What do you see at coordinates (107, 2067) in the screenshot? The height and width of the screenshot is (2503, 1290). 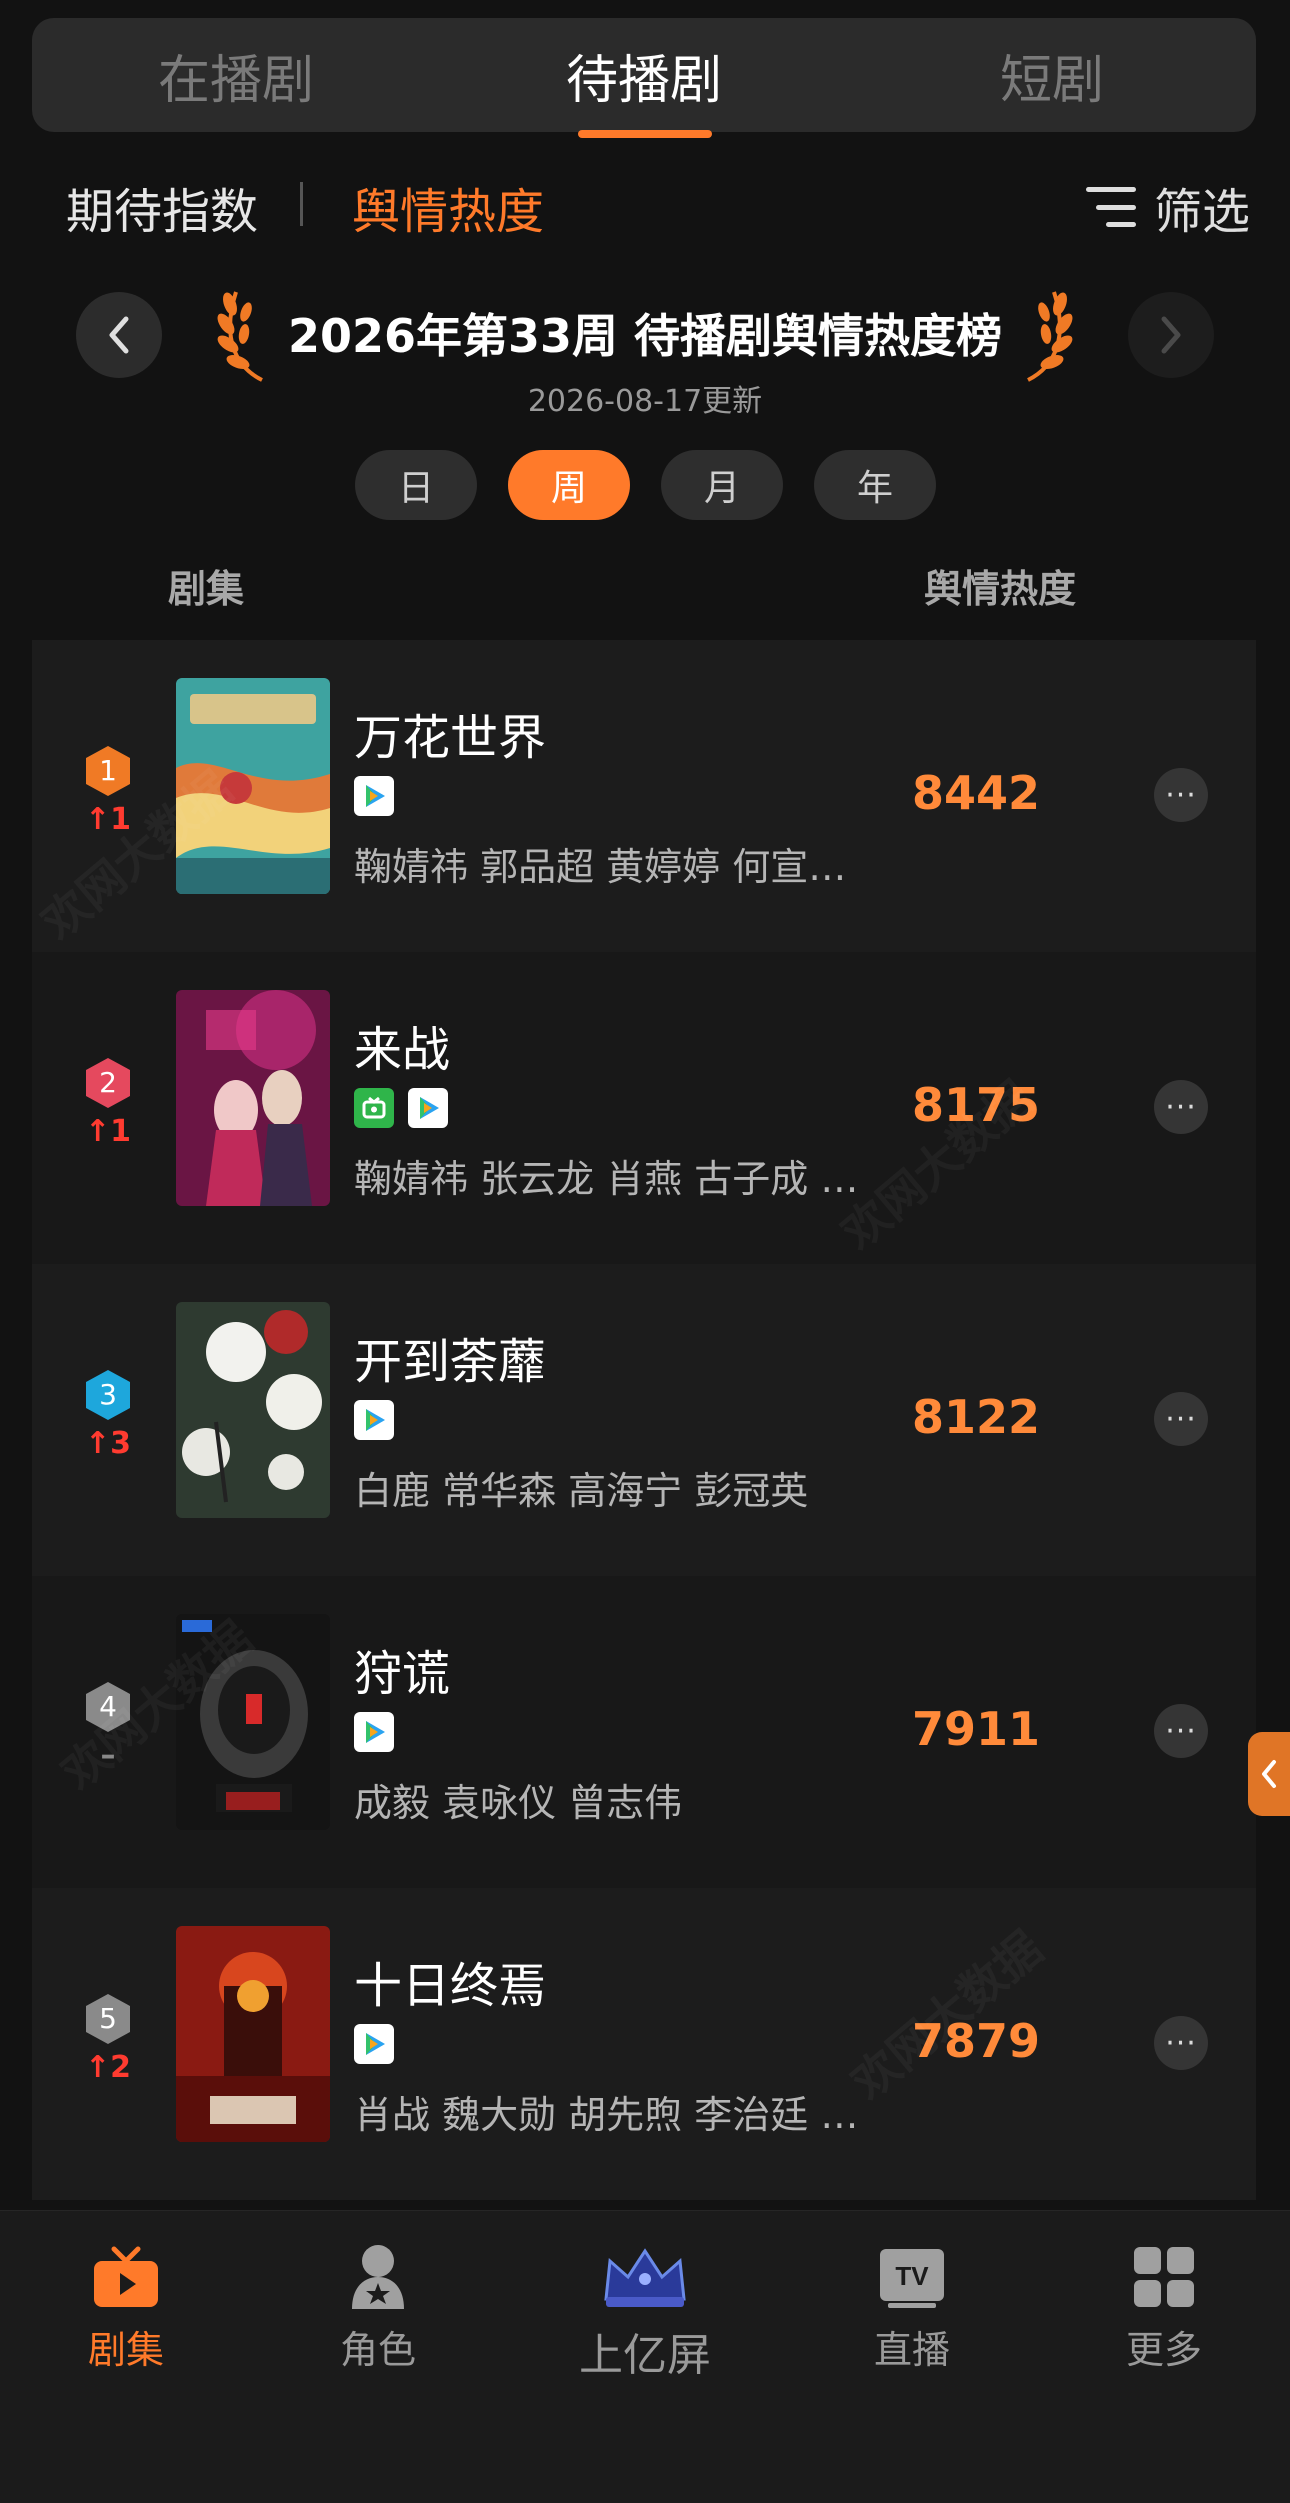 I see `rank-change: ↑2` at bounding box center [107, 2067].